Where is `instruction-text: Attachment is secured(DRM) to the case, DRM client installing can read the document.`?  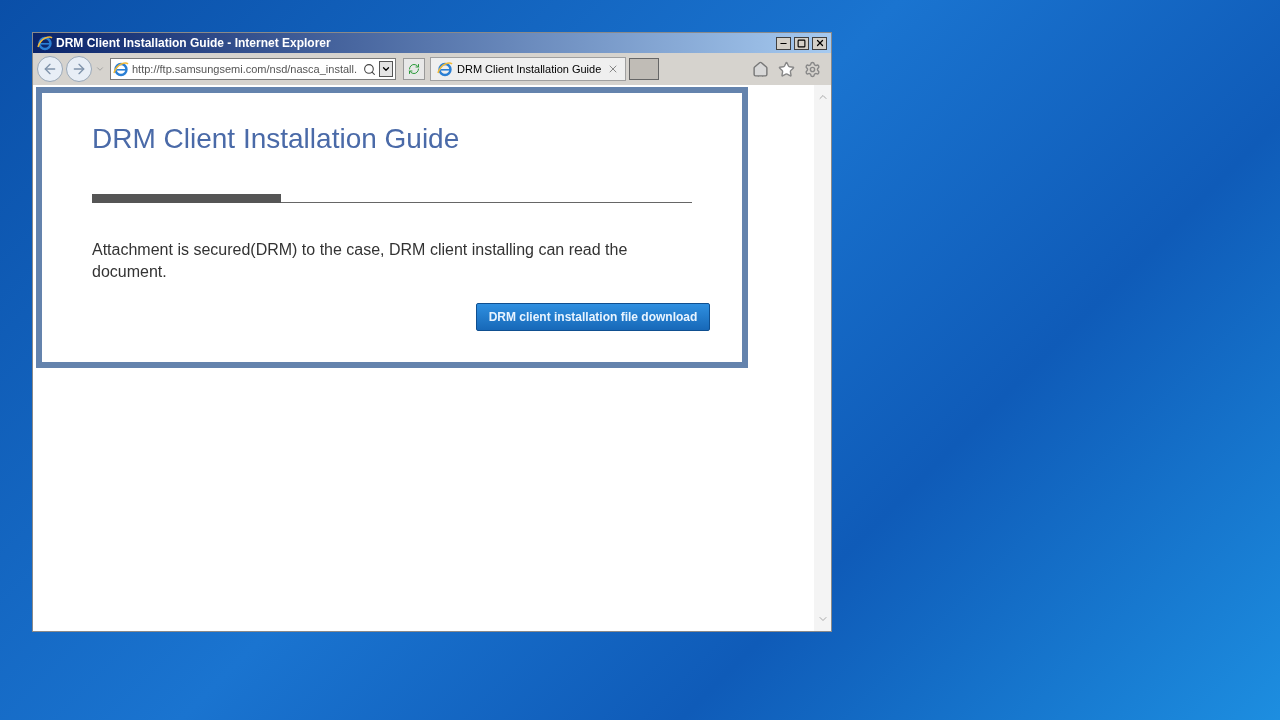
instruction-text: Attachment is secured(DRM) to the case, DRM client installing can read the document. is located at coordinates (360, 261).